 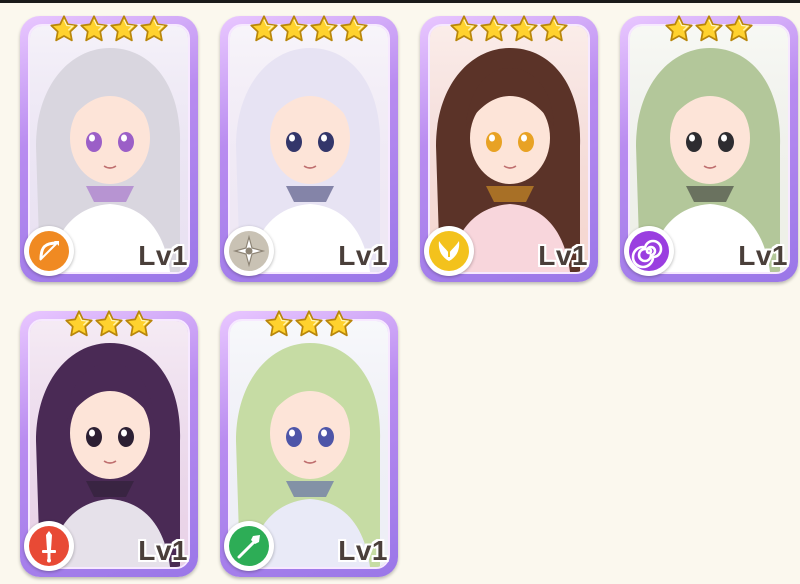 I want to click on bow-icon, so click(x=49, y=251).